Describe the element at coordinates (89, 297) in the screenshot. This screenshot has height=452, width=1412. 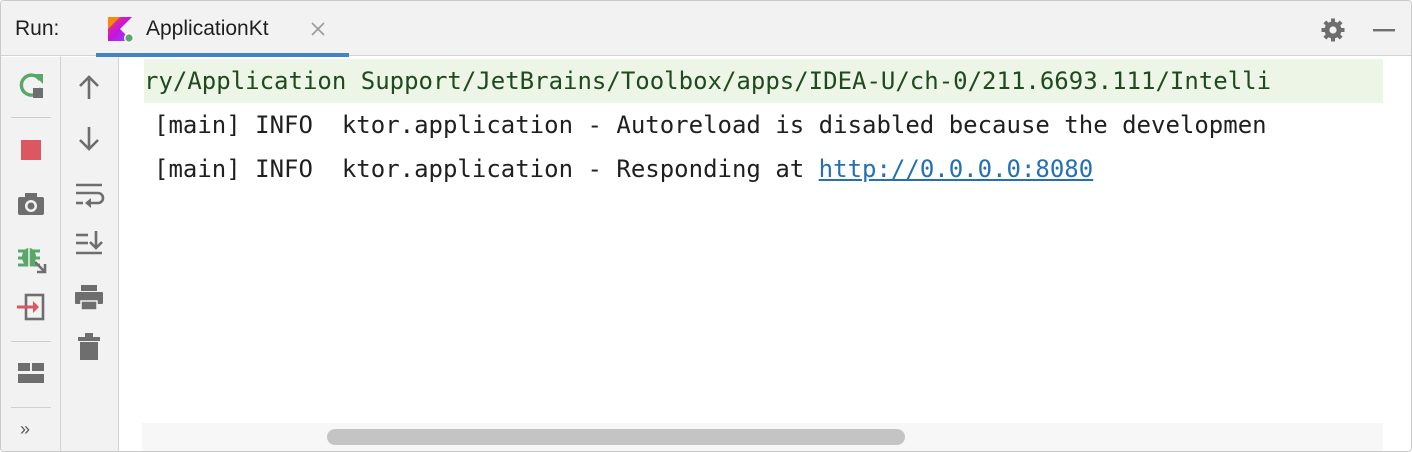
I see `print-icon` at that location.